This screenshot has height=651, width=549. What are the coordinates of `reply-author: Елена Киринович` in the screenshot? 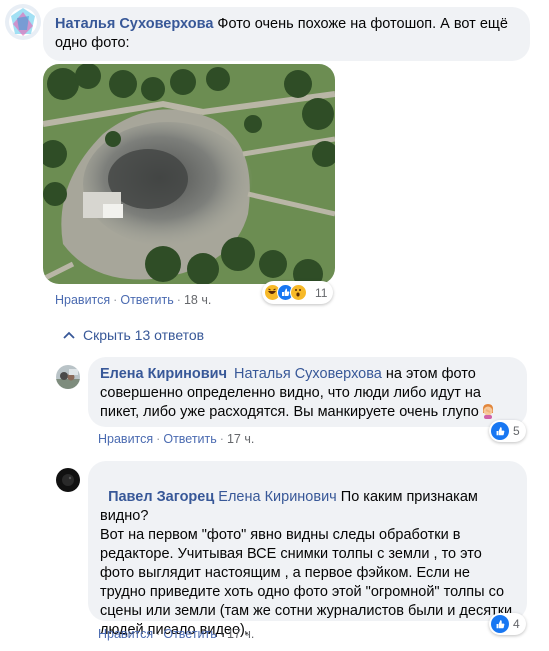 It's located at (163, 374).